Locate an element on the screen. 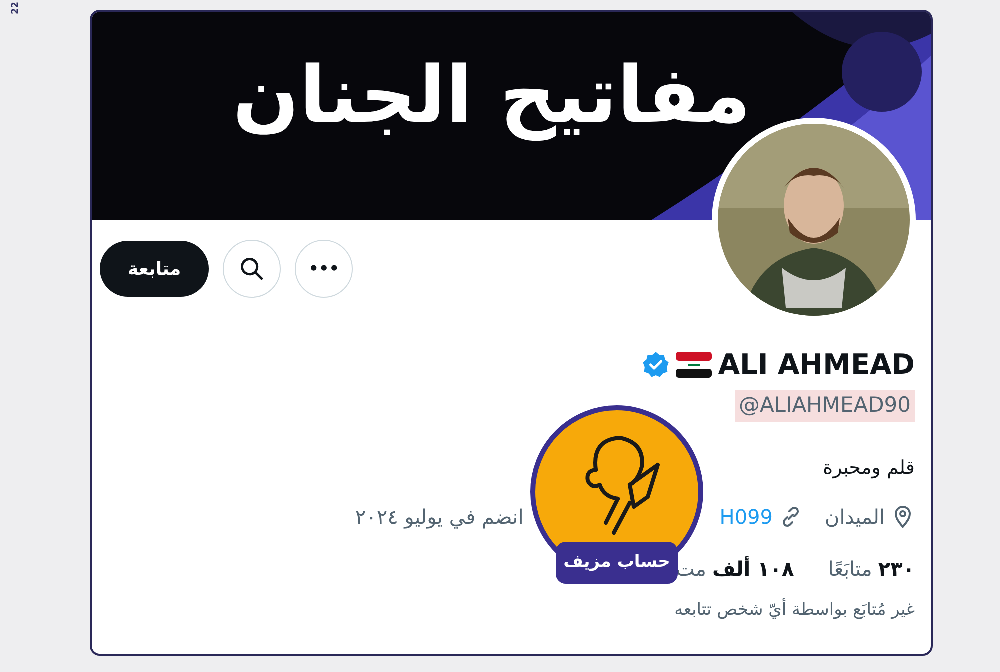 This screenshot has height=672, width=1000. followers-count: ١٠٨ ألف is located at coordinates (753, 569).